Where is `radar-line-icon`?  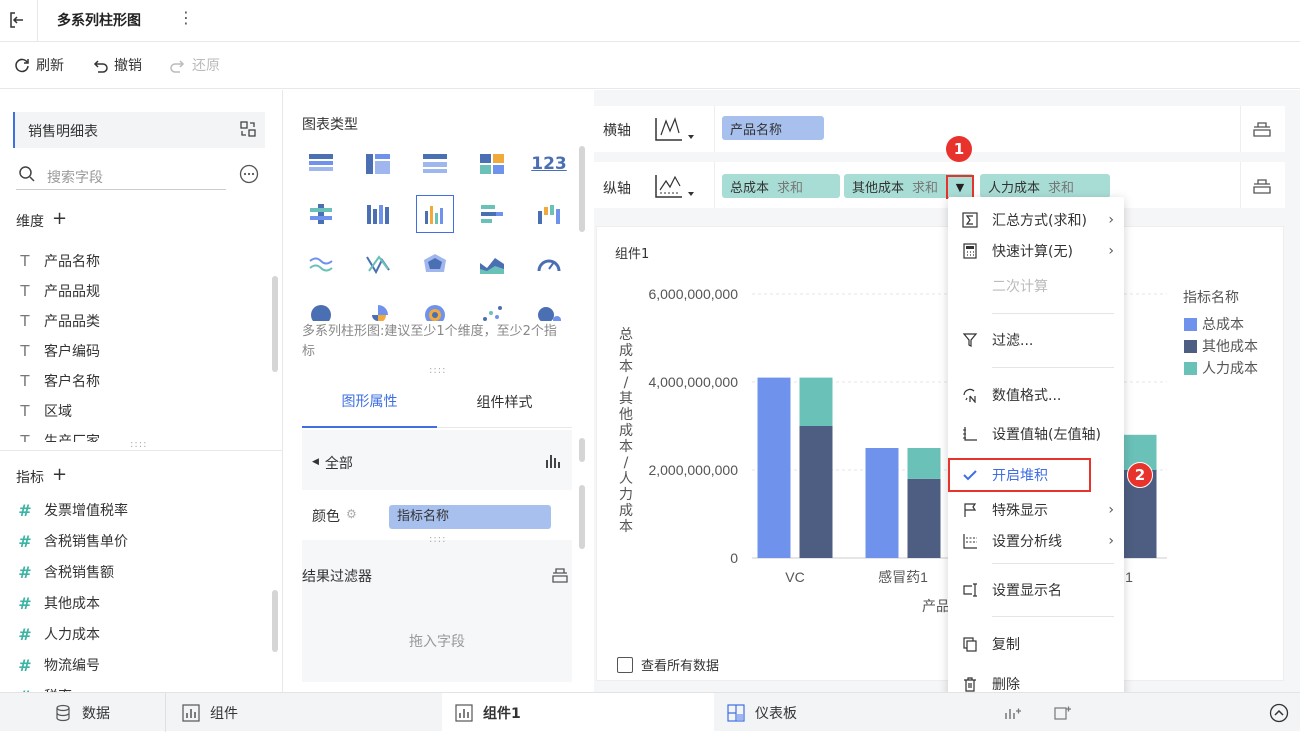 radar-line-icon is located at coordinates (378, 264).